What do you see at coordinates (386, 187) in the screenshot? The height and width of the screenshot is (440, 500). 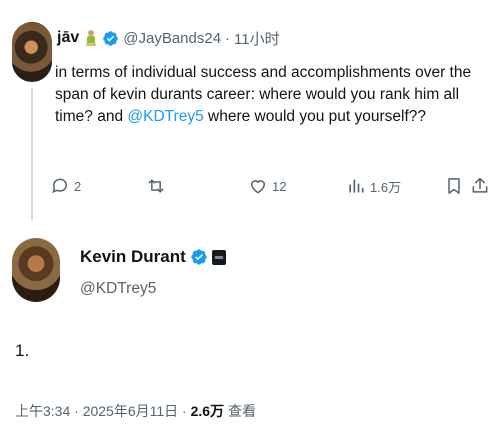 I see `views-count: 1.6万` at bounding box center [386, 187].